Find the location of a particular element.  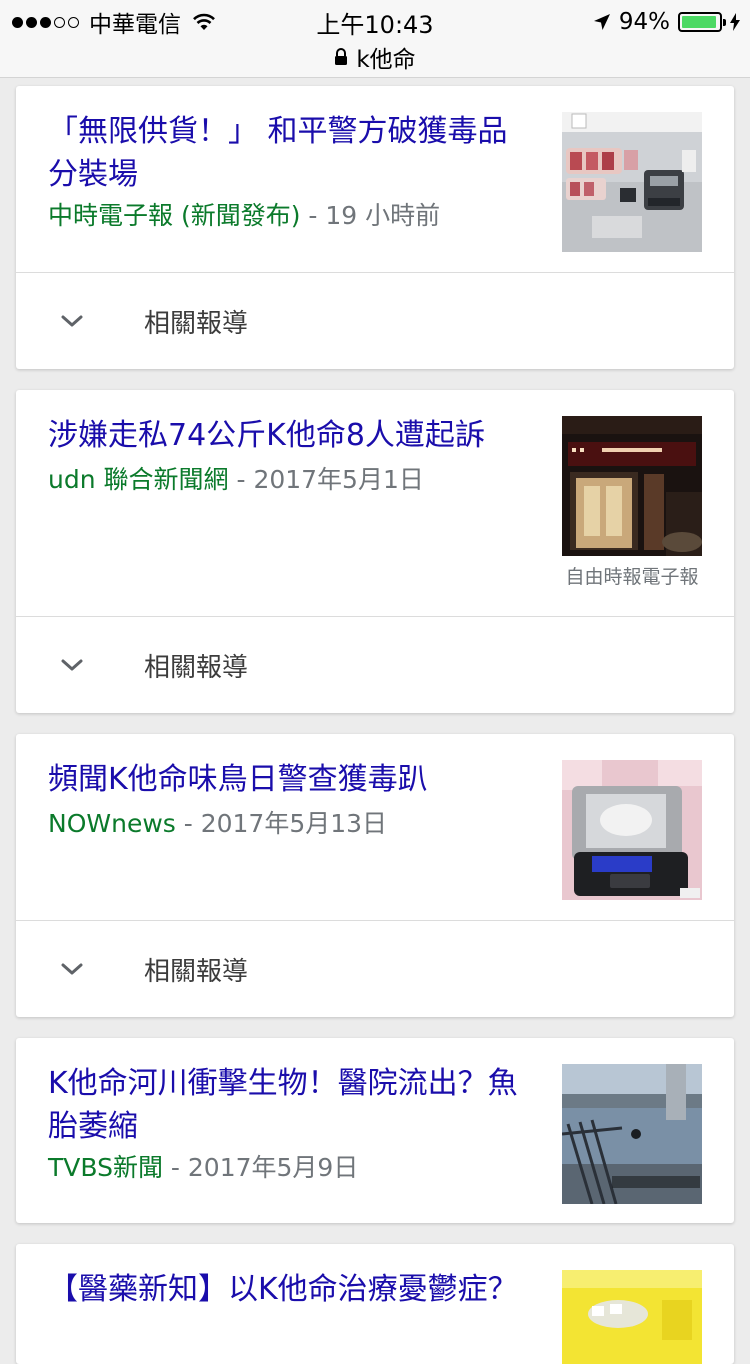

news-time: 2017年5月1日 is located at coordinates (338, 479).